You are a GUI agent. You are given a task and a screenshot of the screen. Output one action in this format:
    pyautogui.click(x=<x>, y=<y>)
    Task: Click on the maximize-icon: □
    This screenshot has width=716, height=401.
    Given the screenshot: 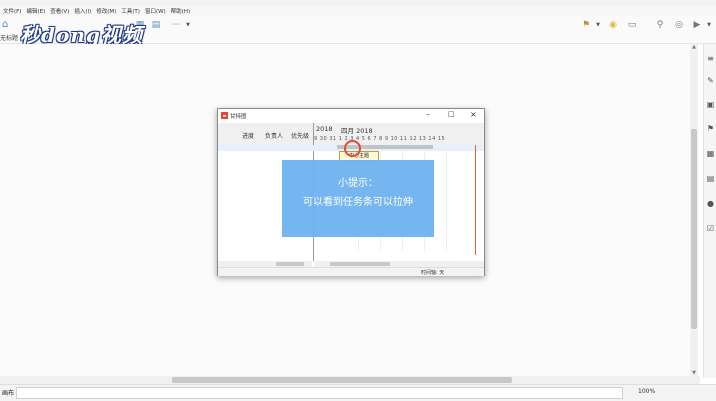 What is the action you would take?
    pyautogui.click(x=451, y=114)
    